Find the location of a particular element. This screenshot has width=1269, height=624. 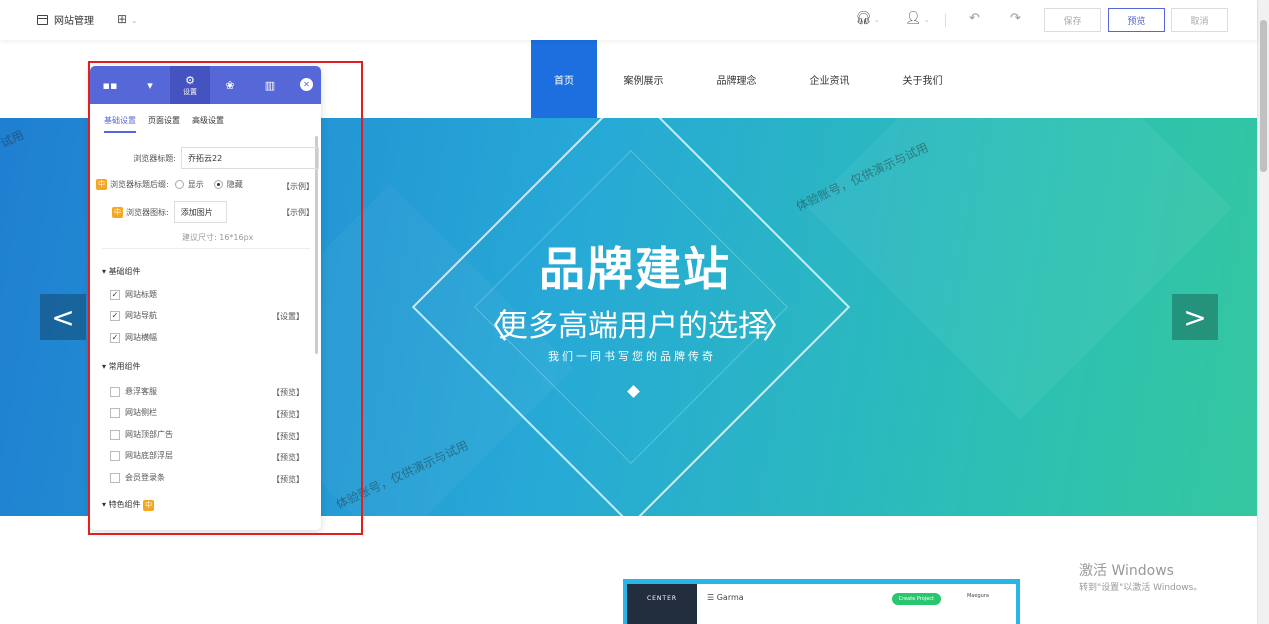

grid-icon: ▪▪ is located at coordinates (110, 85).